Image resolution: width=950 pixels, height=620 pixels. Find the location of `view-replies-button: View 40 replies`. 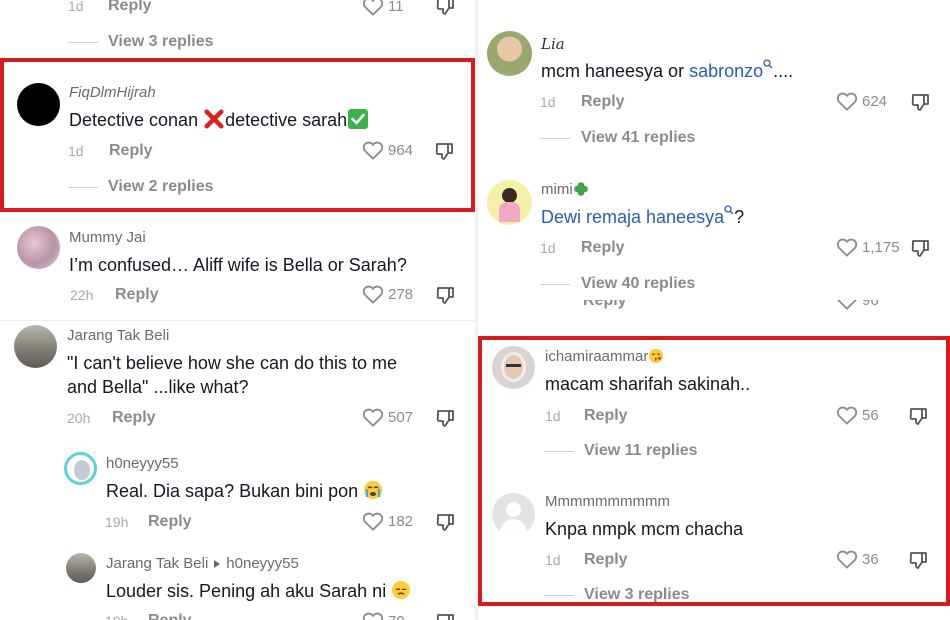

view-replies-button: View 40 replies is located at coordinates (638, 284).